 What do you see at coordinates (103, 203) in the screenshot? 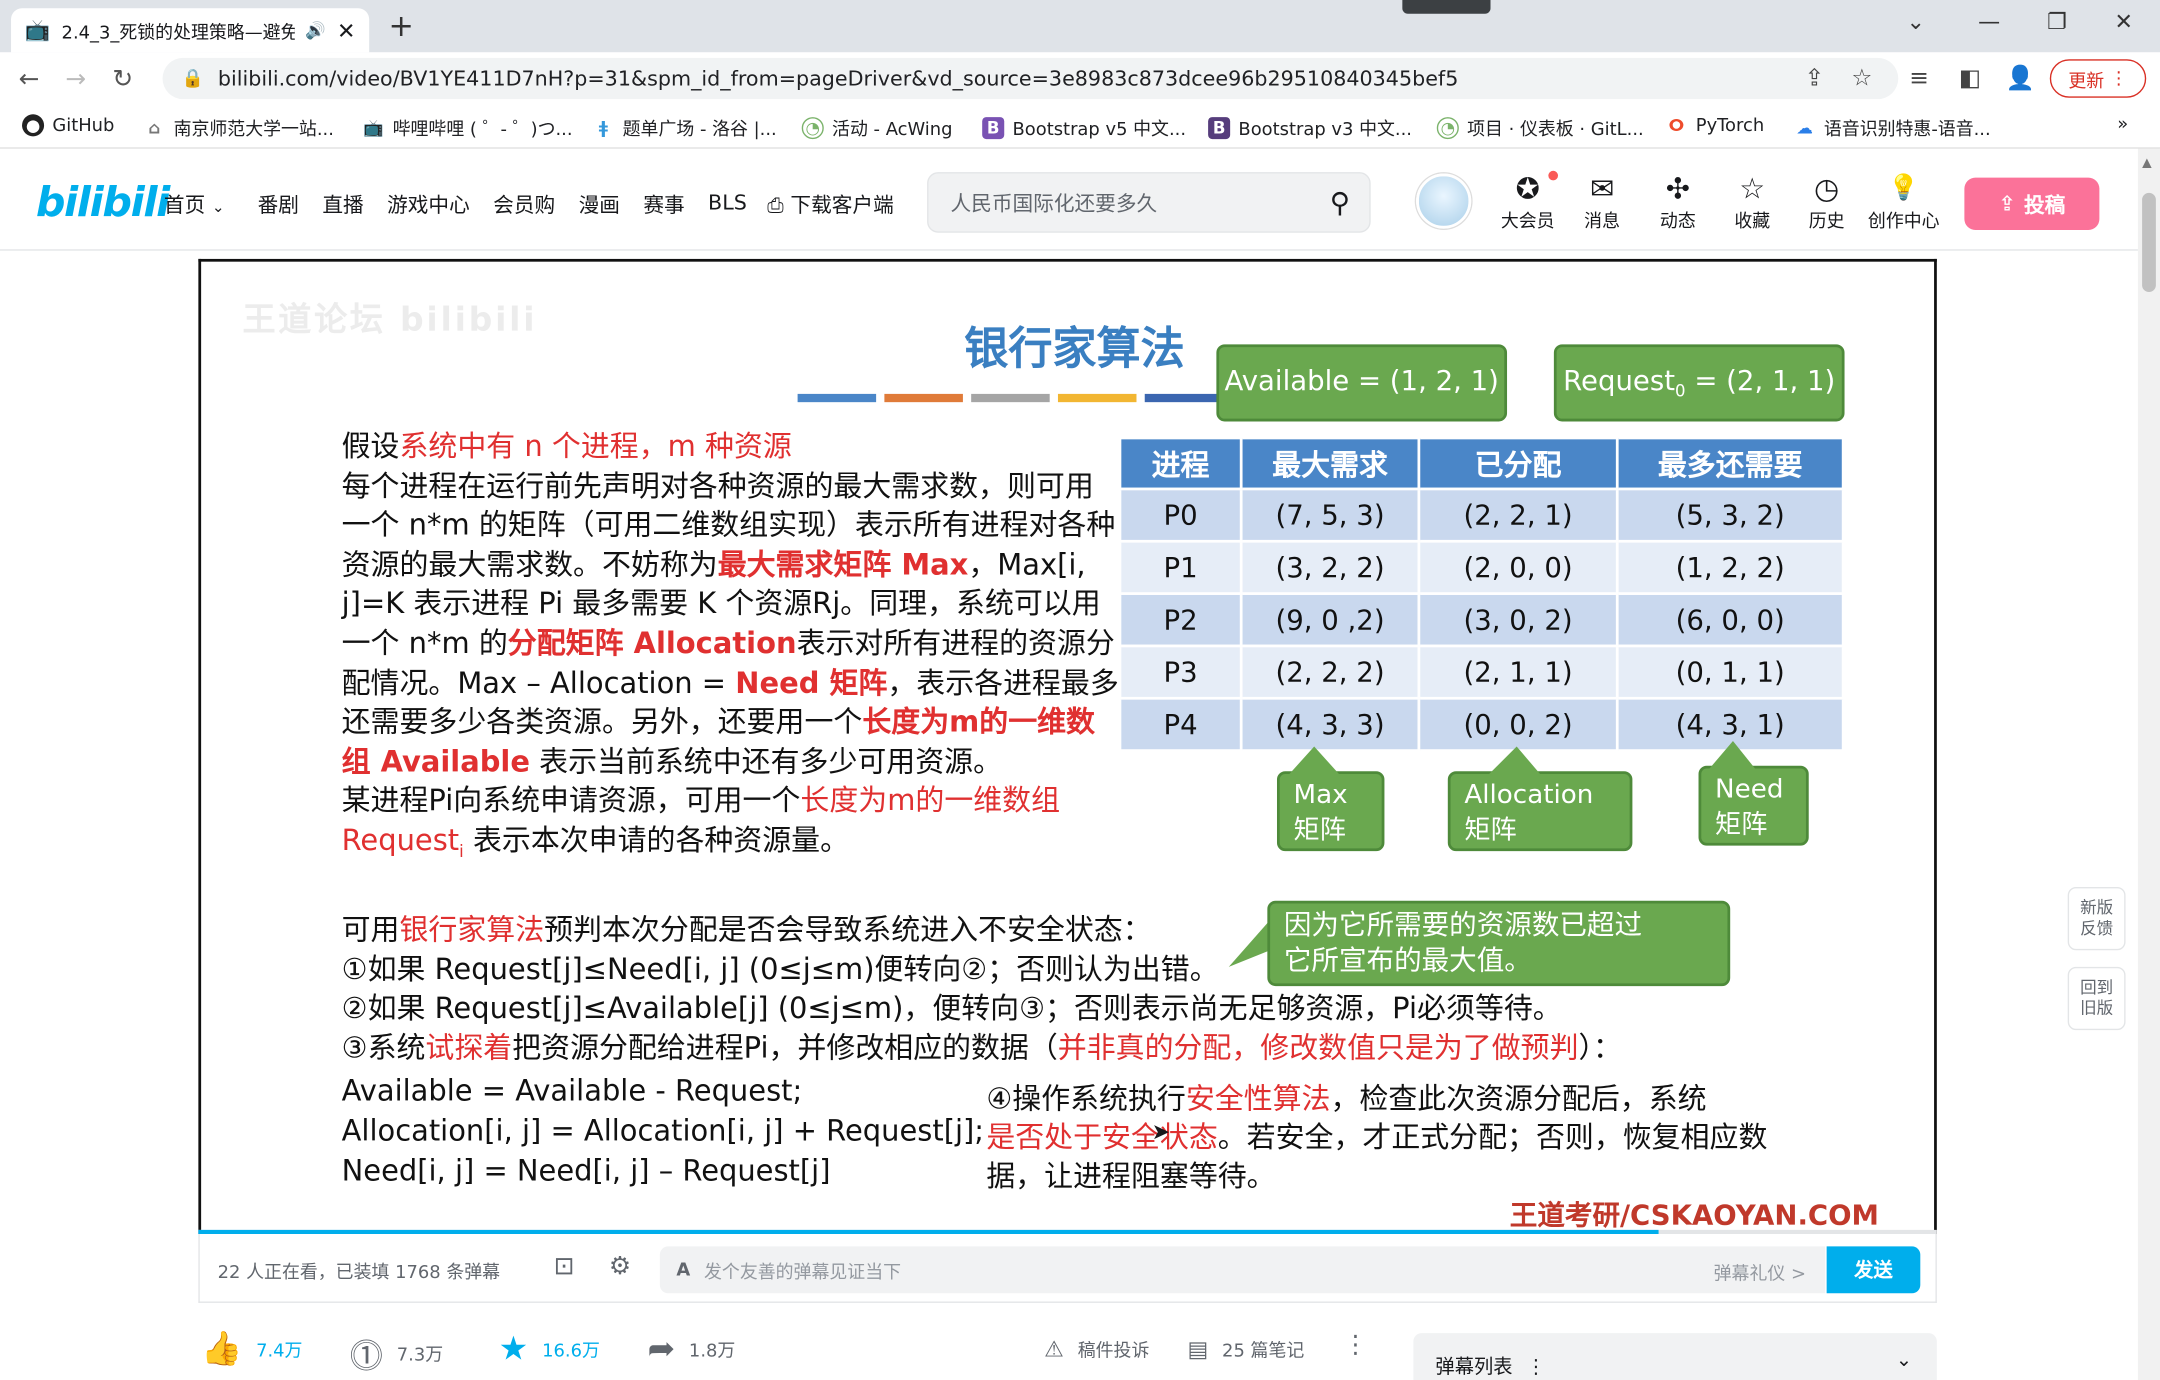
I see `bilibili-logo: bilibili` at bounding box center [103, 203].